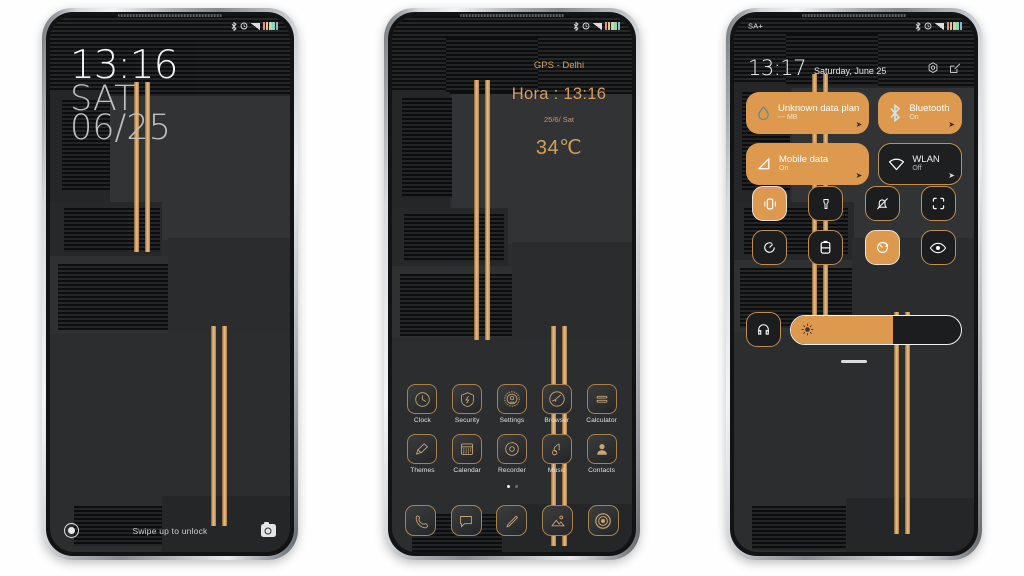 This screenshot has height=576, width=1024. I want to click on tile-wlan: WLAN Off ➤, so click(920, 164).